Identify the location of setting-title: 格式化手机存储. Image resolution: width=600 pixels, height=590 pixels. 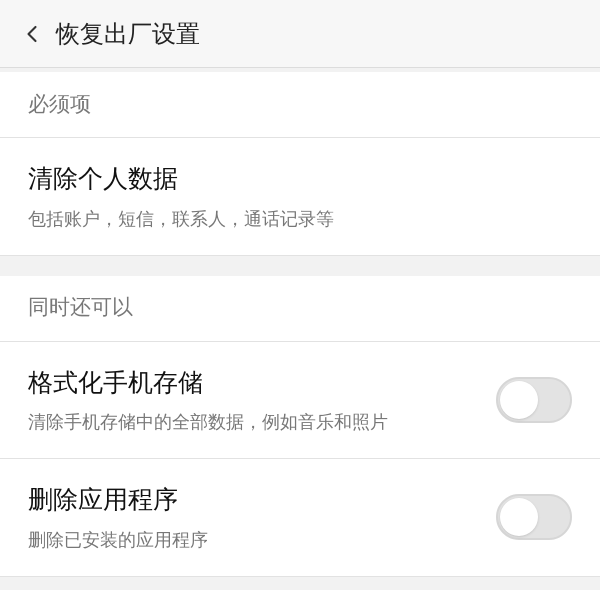
(116, 382).